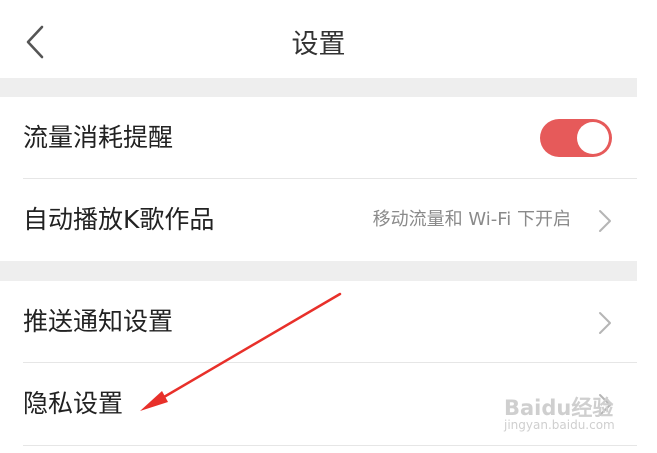 The width and height of the screenshot is (657, 453). Describe the element at coordinates (559, 425) in the screenshot. I see `watermark-domain: jingyan.baidu.com` at that location.